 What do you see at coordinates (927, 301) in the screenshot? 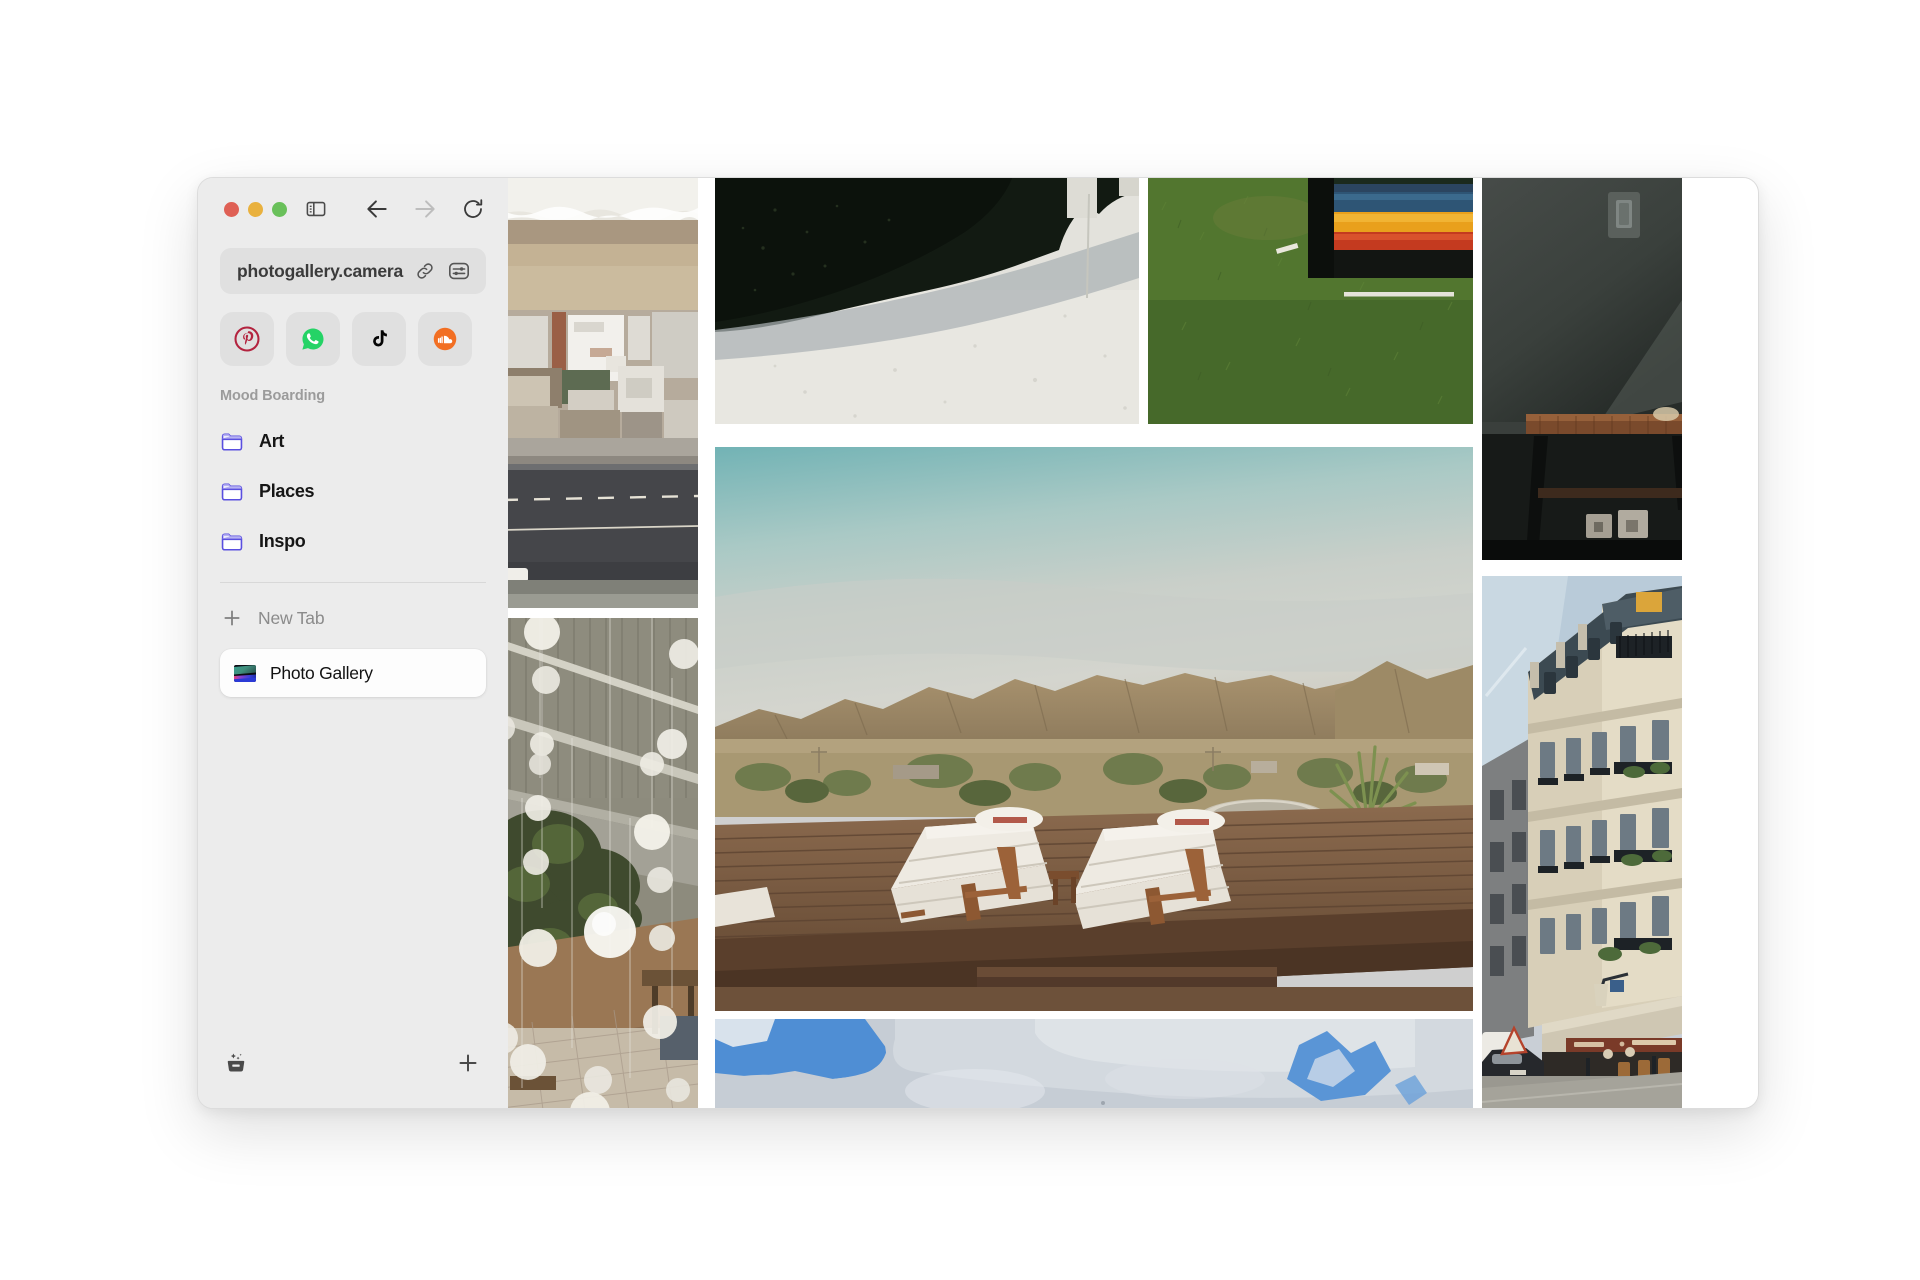
I see `photo-hedge-gravel-path` at bounding box center [927, 301].